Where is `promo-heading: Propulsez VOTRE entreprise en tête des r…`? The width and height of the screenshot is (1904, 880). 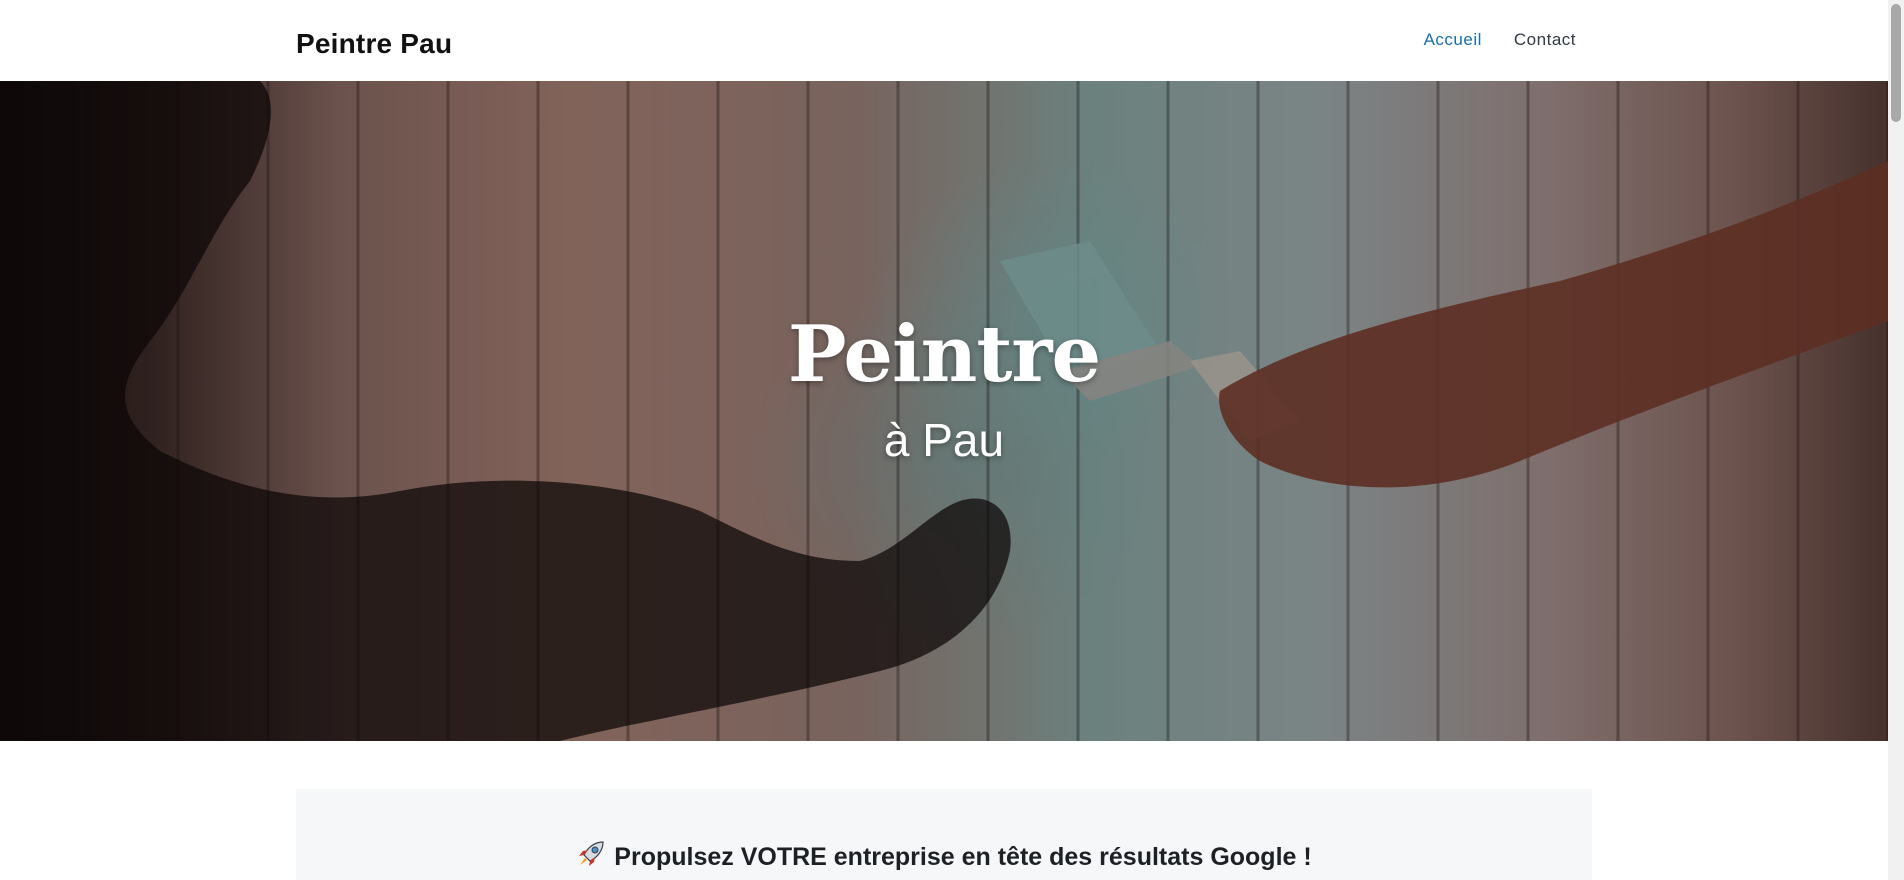
promo-heading: Propulsez VOTRE entreprise en tête des r… is located at coordinates (944, 857).